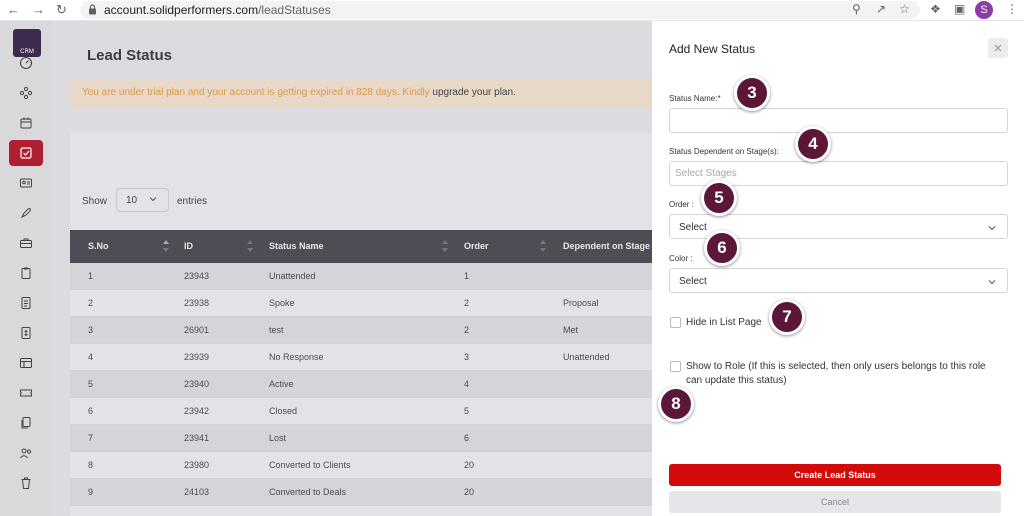 This screenshot has width=1024, height=516. What do you see at coordinates (217, 10) in the screenshot?
I see `url-text: account.solidperformers.com/leadStatuses` at bounding box center [217, 10].